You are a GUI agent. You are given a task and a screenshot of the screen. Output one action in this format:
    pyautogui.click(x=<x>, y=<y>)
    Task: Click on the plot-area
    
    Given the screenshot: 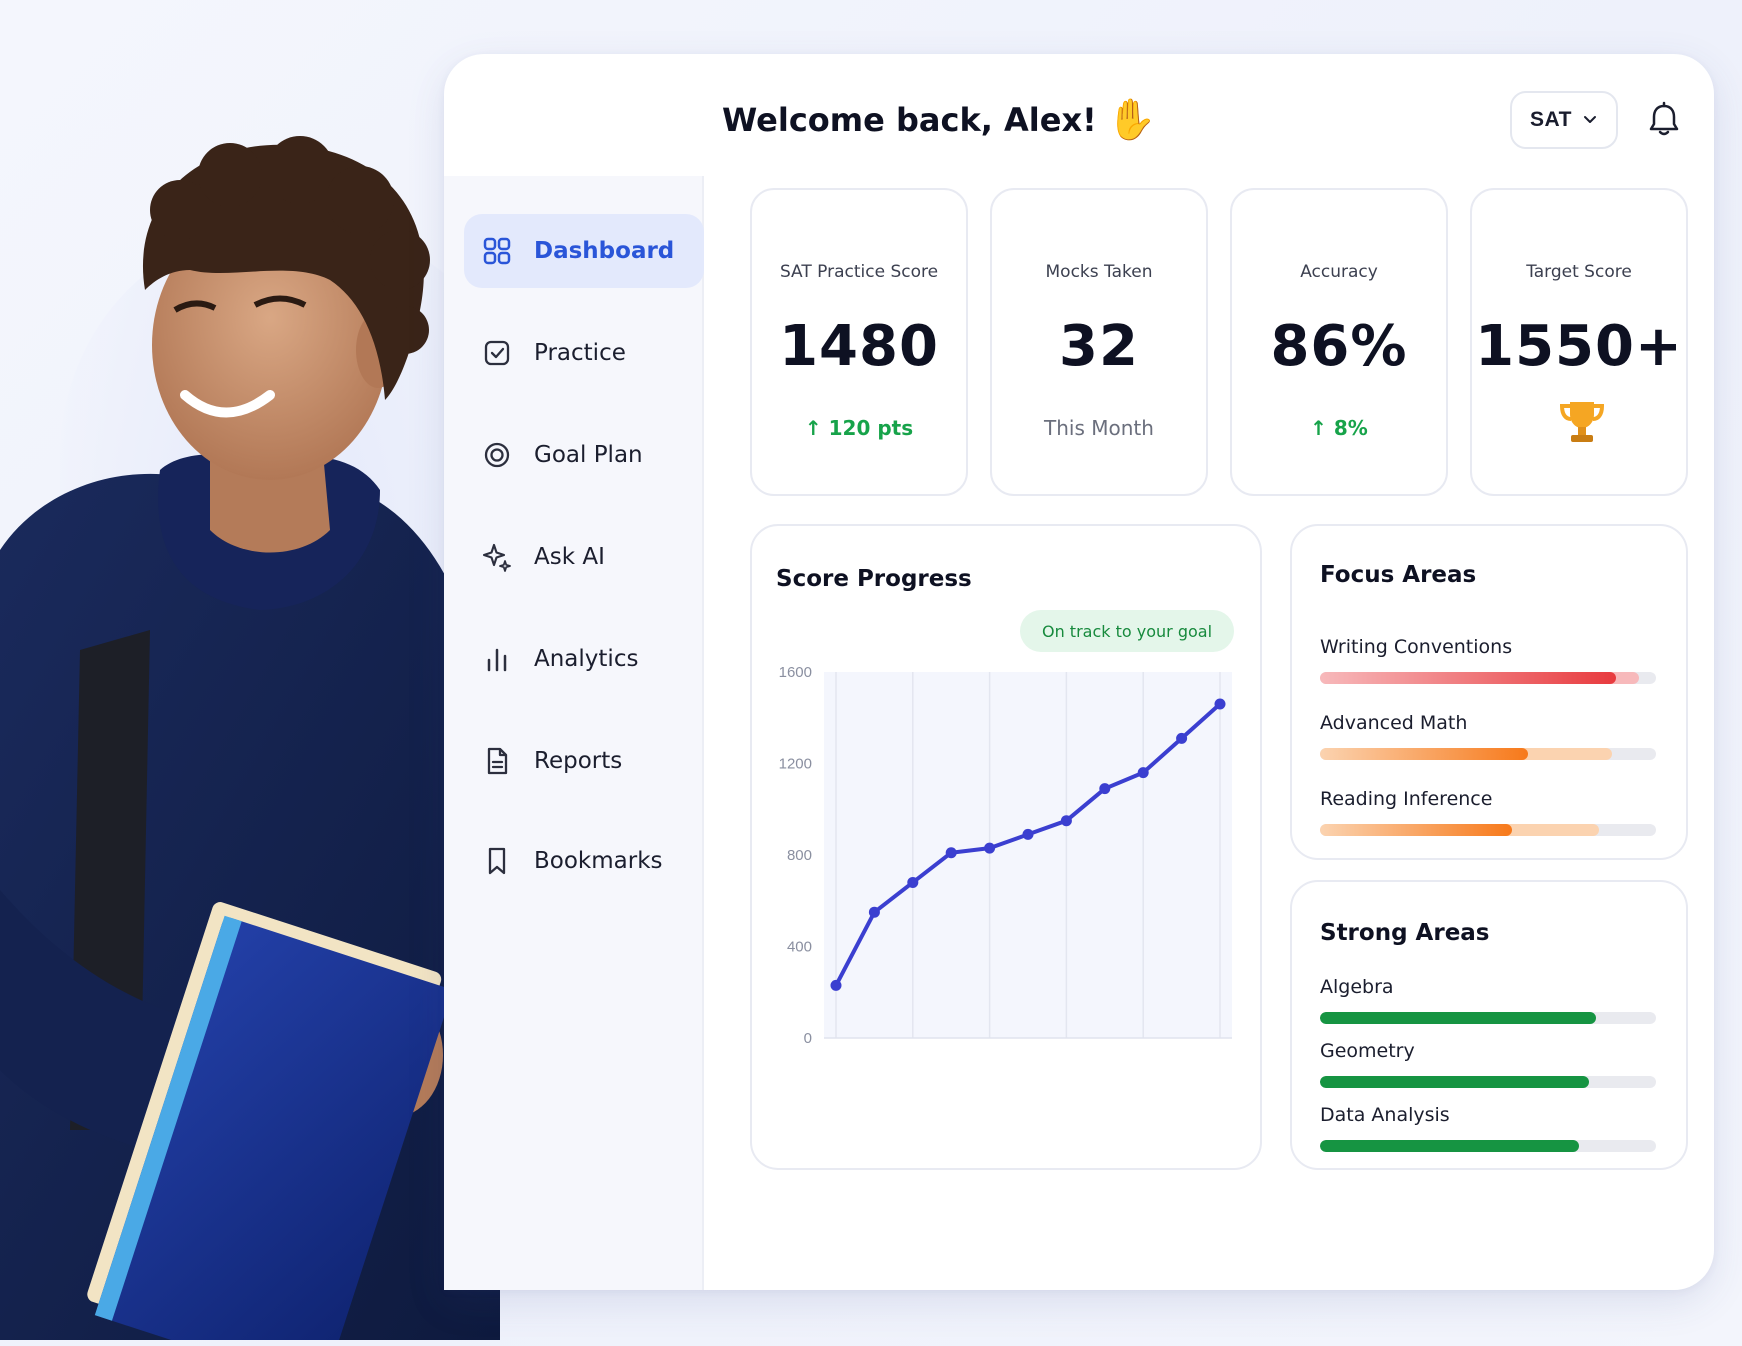 What is the action you would take?
    pyautogui.click(x=1028, y=855)
    